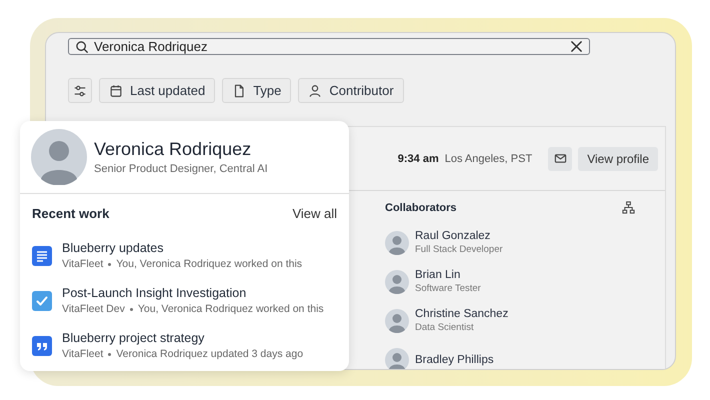  I want to click on filter-button: Contributor, so click(351, 90).